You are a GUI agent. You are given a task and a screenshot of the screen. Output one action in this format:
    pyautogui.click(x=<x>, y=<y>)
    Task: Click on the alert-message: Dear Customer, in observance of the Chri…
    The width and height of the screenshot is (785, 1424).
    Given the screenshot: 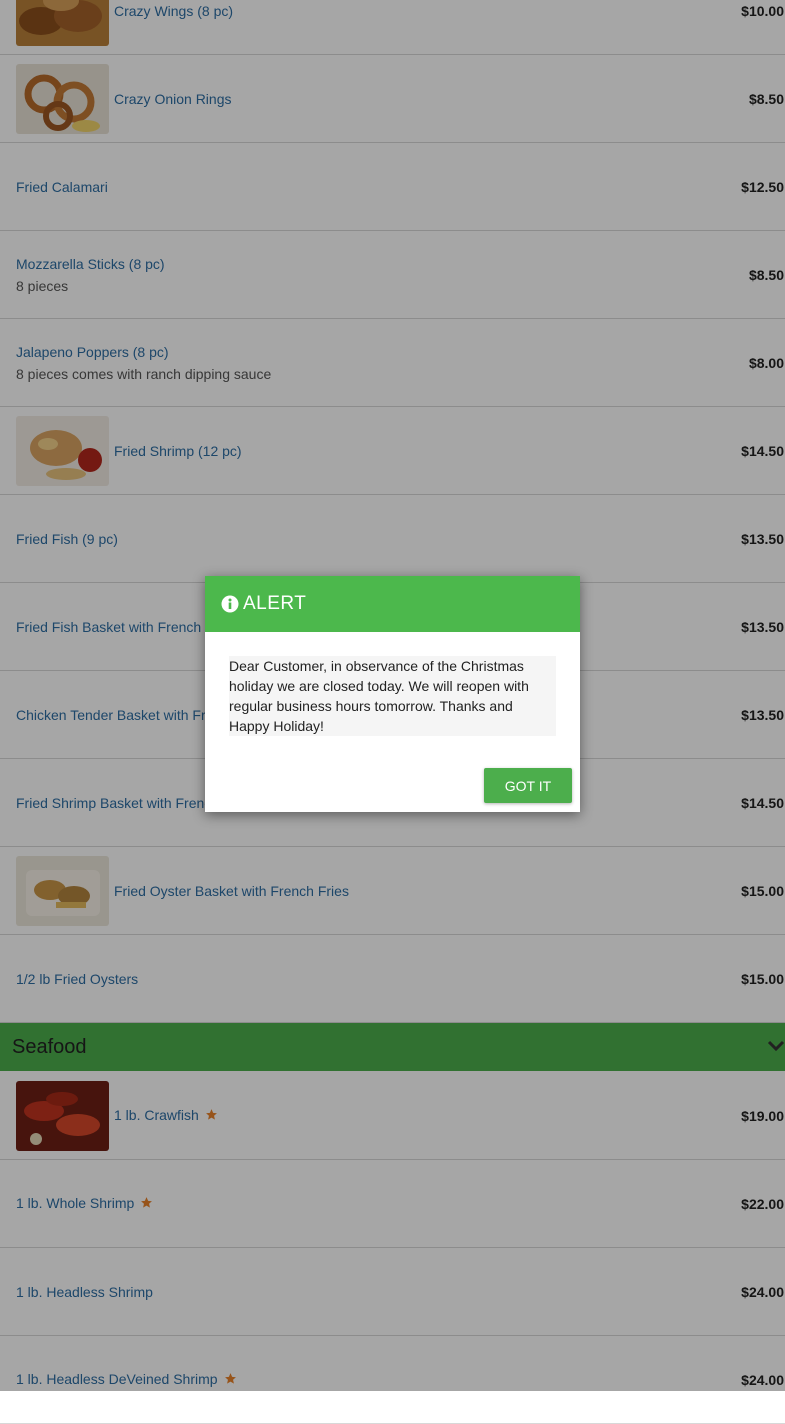 What is the action you would take?
    pyautogui.click(x=392, y=696)
    